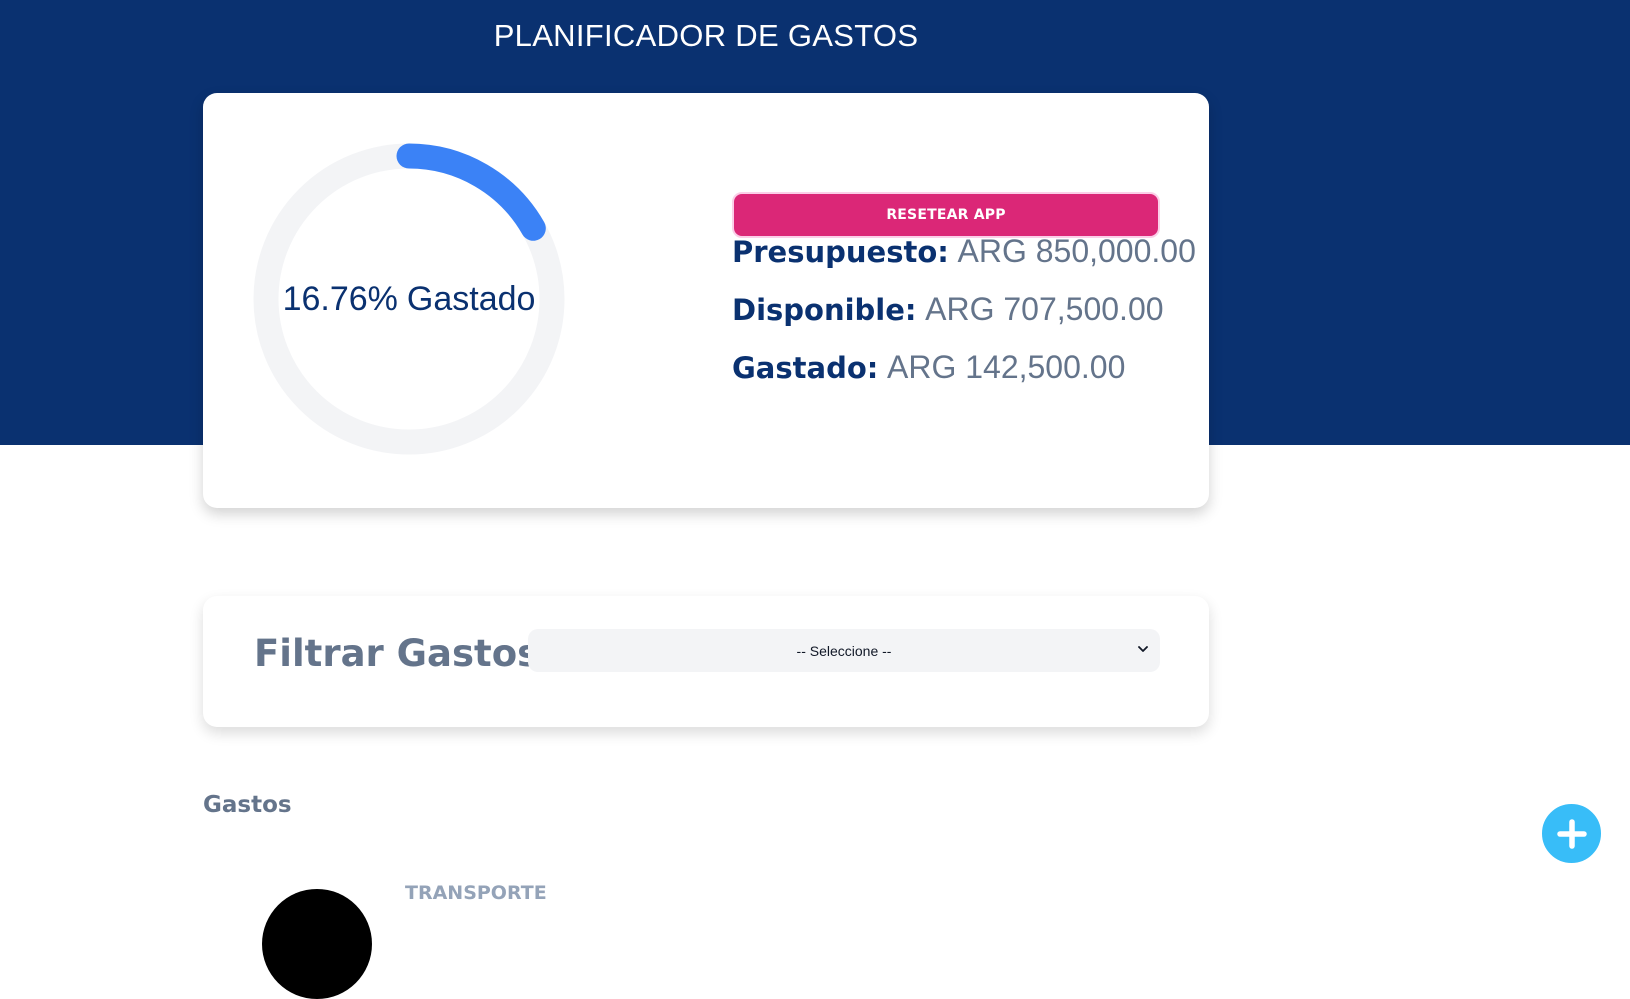 The height and width of the screenshot is (999, 1630). What do you see at coordinates (824, 310) in the screenshot?
I see `available-stat-label: Disponible:` at bounding box center [824, 310].